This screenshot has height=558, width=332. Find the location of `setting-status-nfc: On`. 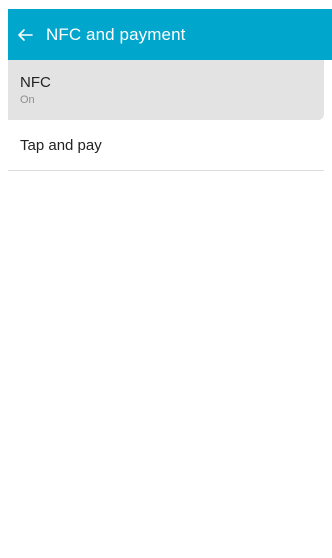

setting-status-nfc: On is located at coordinates (27, 100).